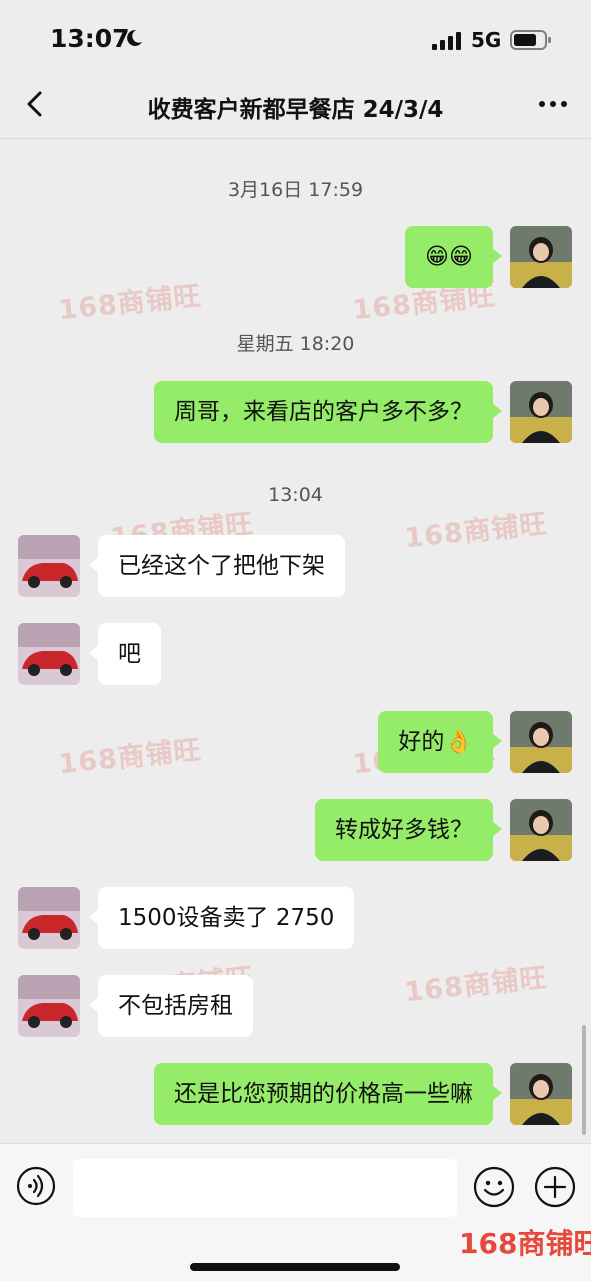 This screenshot has width=591, height=1281. I want to click on message-row: 还是比您预期的价格高一些嘛, so click(295, 1095).